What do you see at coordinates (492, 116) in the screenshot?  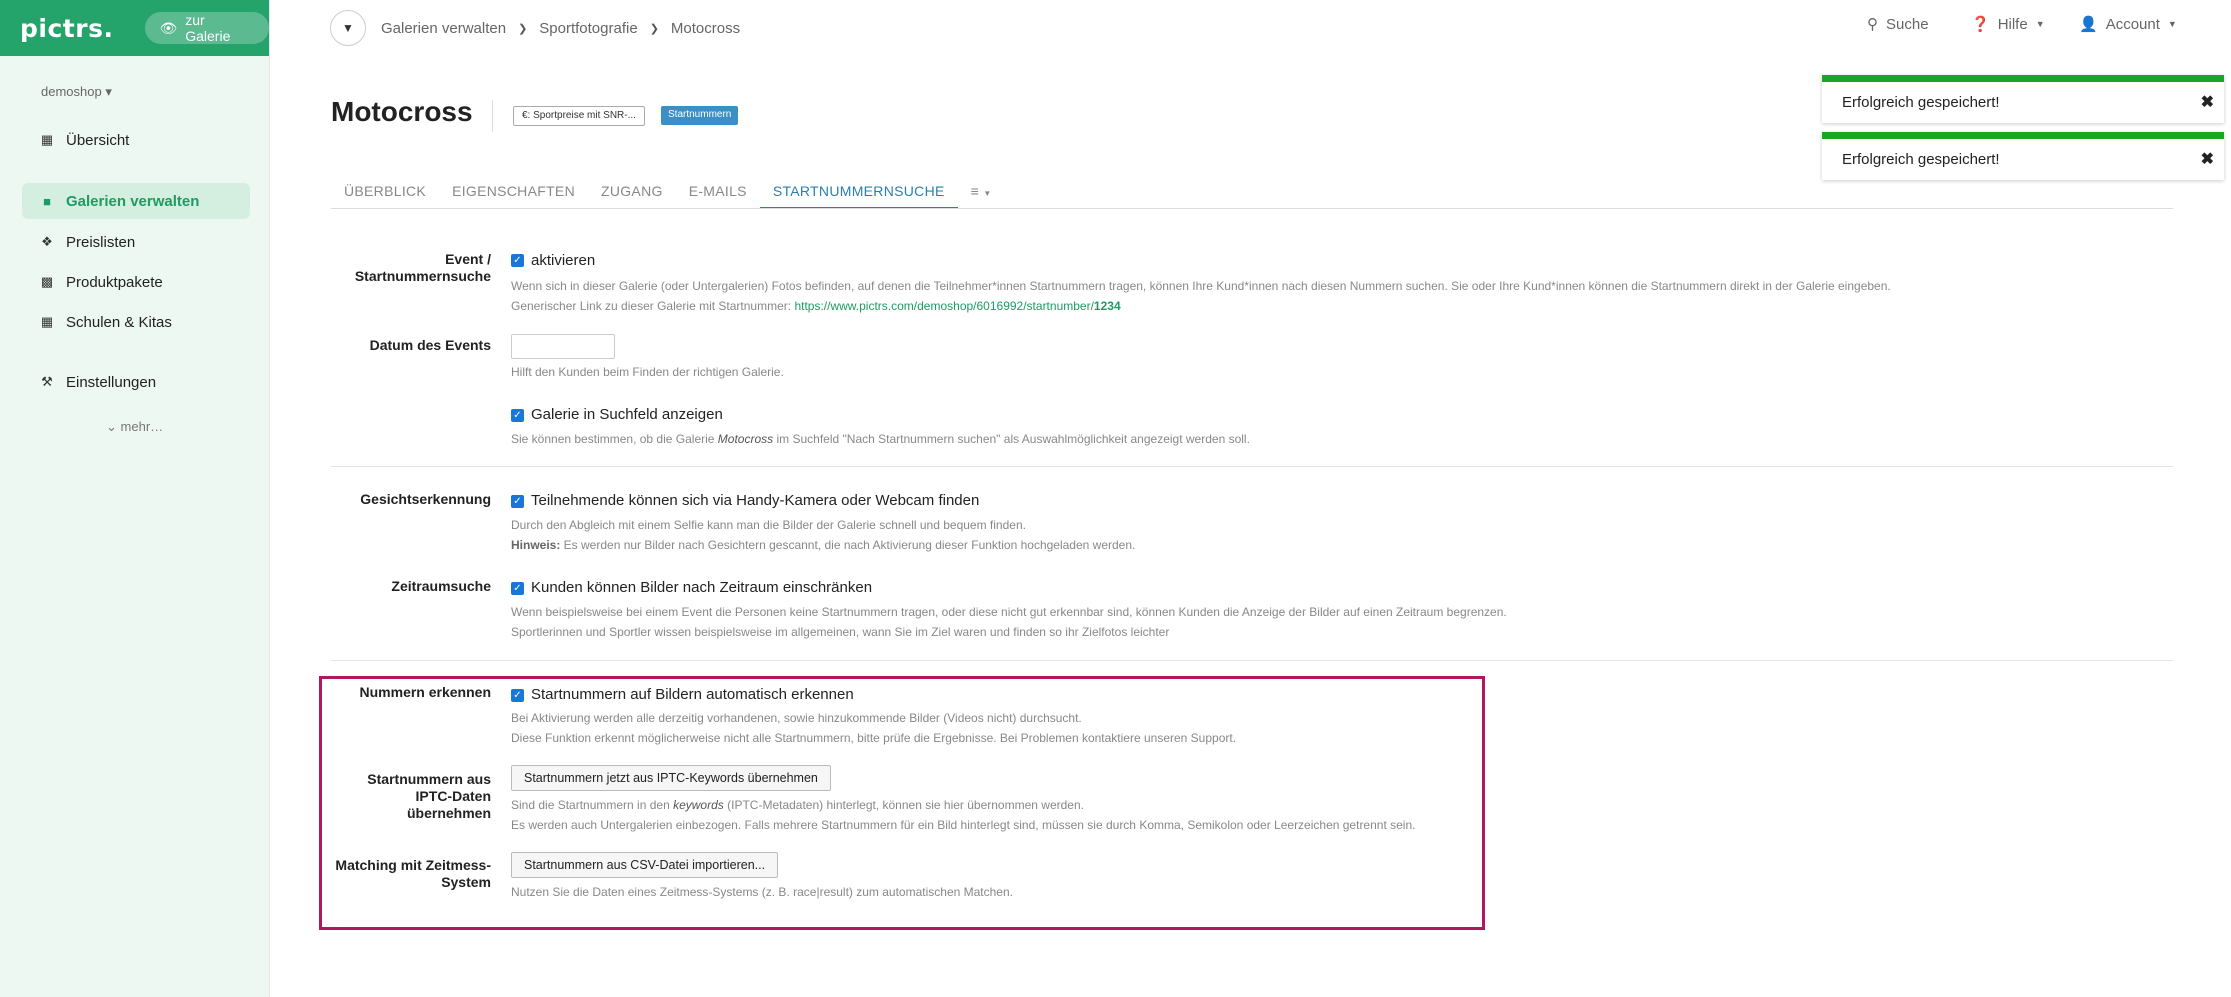 I see `title-divider` at bounding box center [492, 116].